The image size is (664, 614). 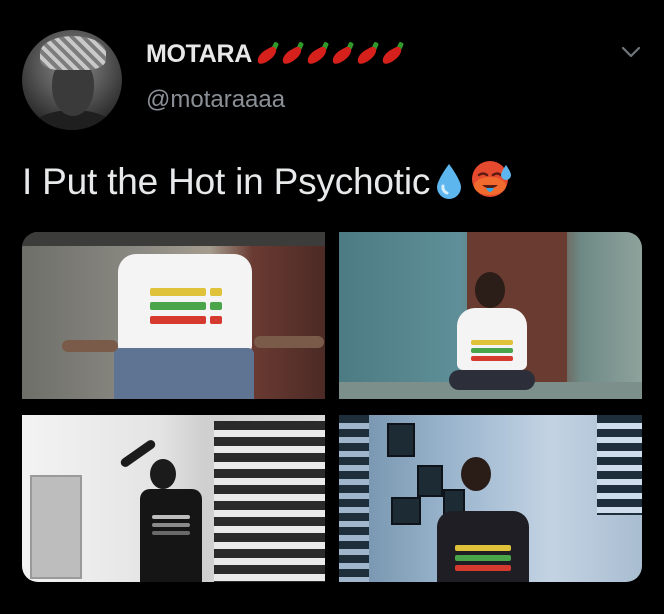 What do you see at coordinates (199, 54) in the screenshot?
I see `display-name-text: MOTARA` at bounding box center [199, 54].